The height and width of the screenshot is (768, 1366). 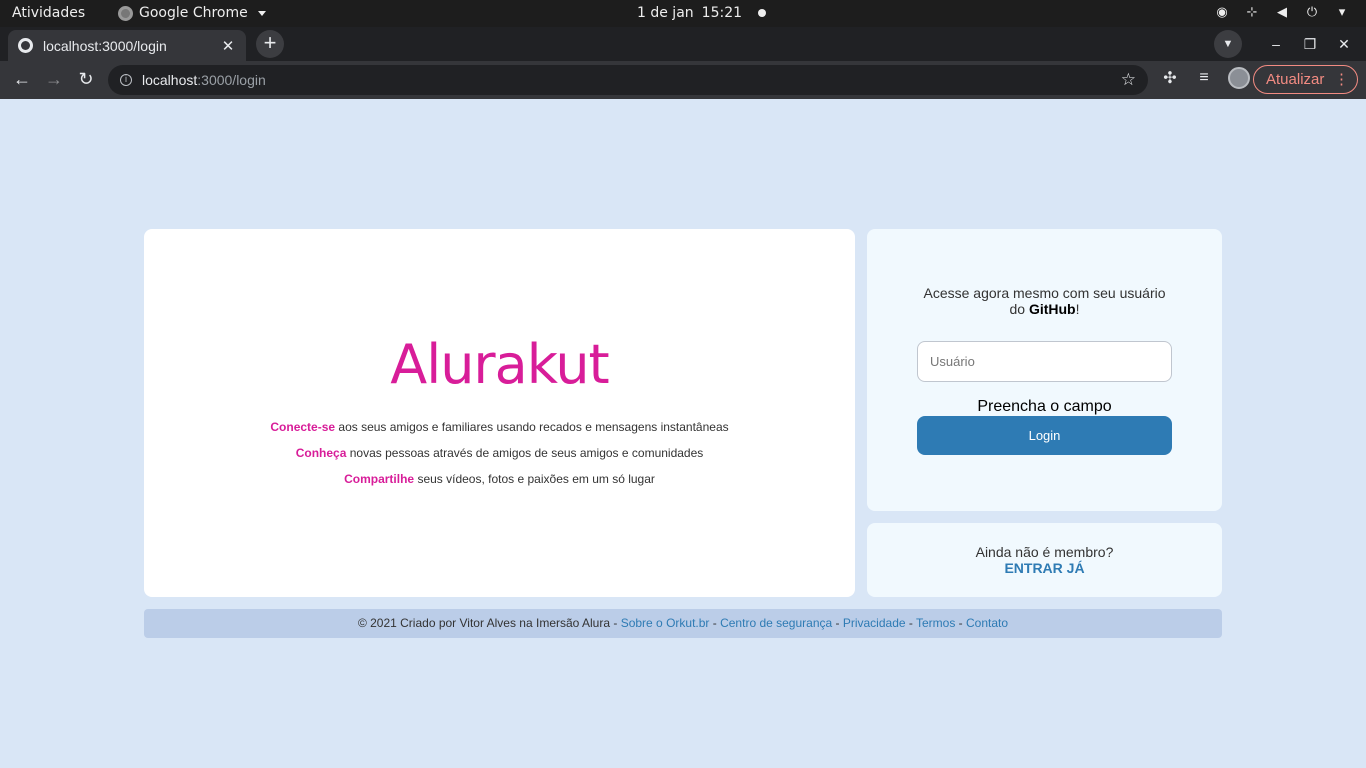 I want to click on footer-link-security: Centro de segurança, so click(x=776, y=623).